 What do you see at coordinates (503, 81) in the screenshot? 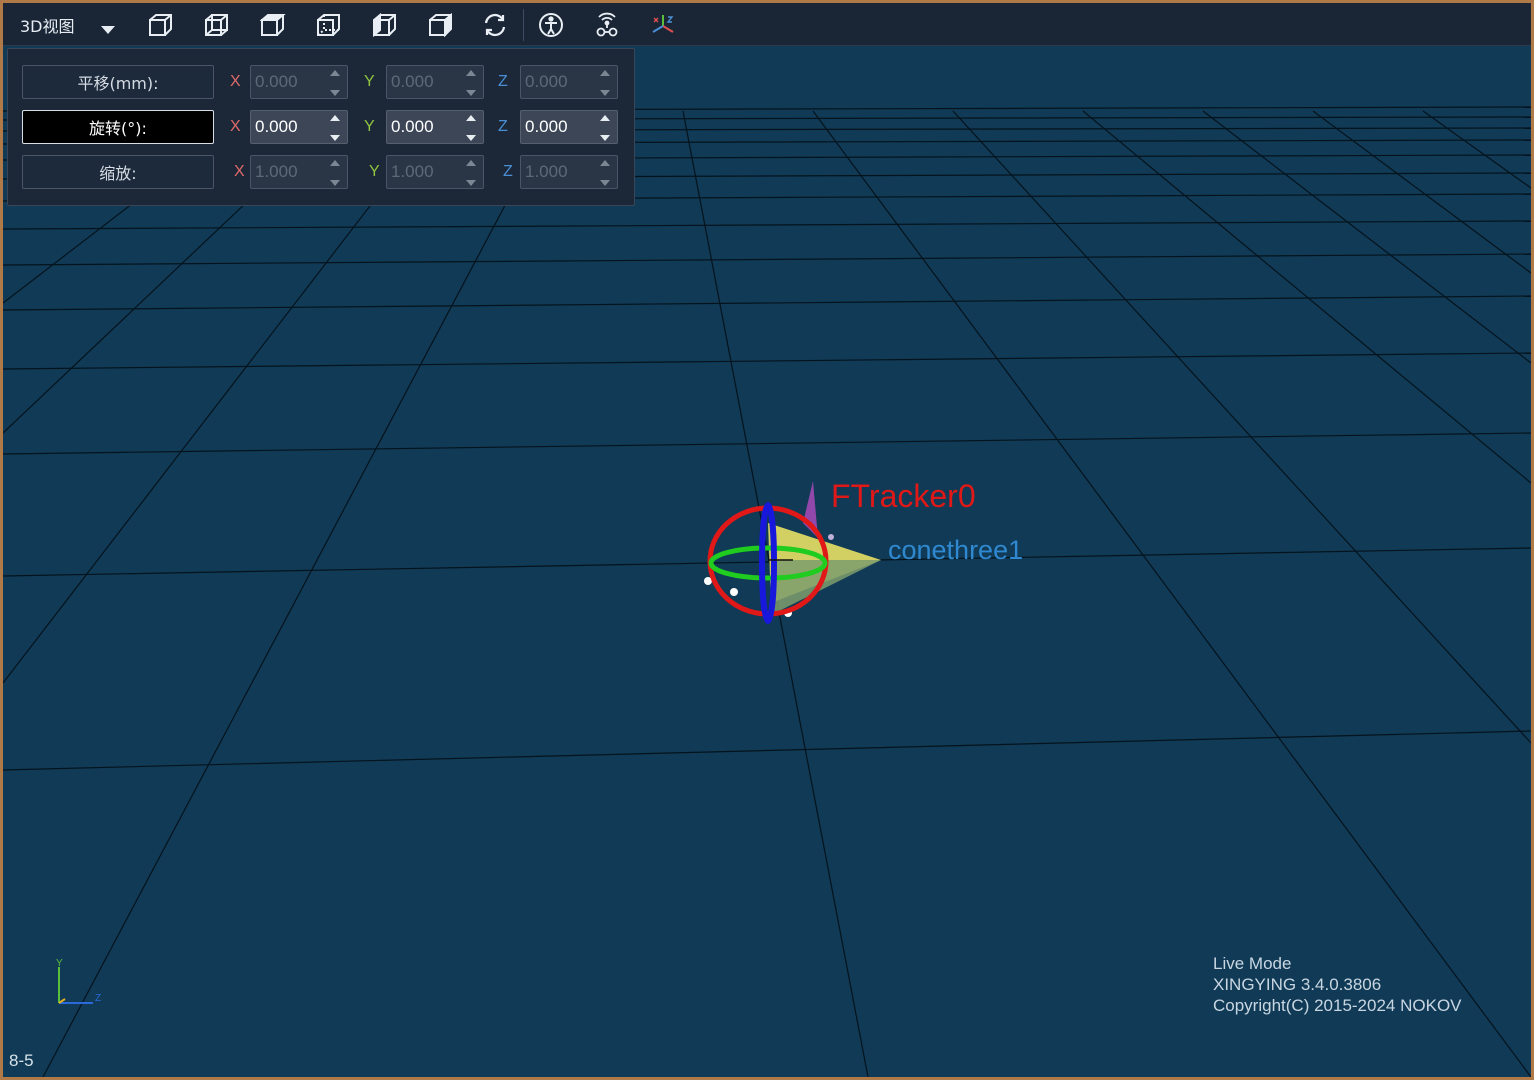
I see `translate-z-label: Z` at bounding box center [503, 81].